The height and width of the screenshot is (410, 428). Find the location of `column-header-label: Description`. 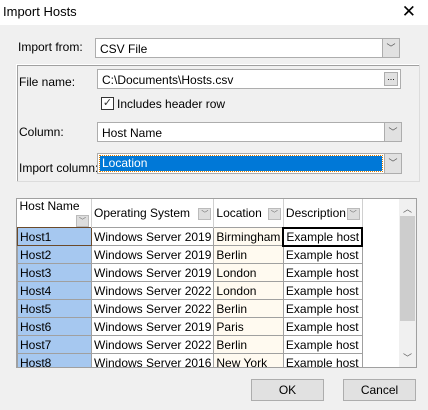

column-header-label: Description is located at coordinates (315, 212).